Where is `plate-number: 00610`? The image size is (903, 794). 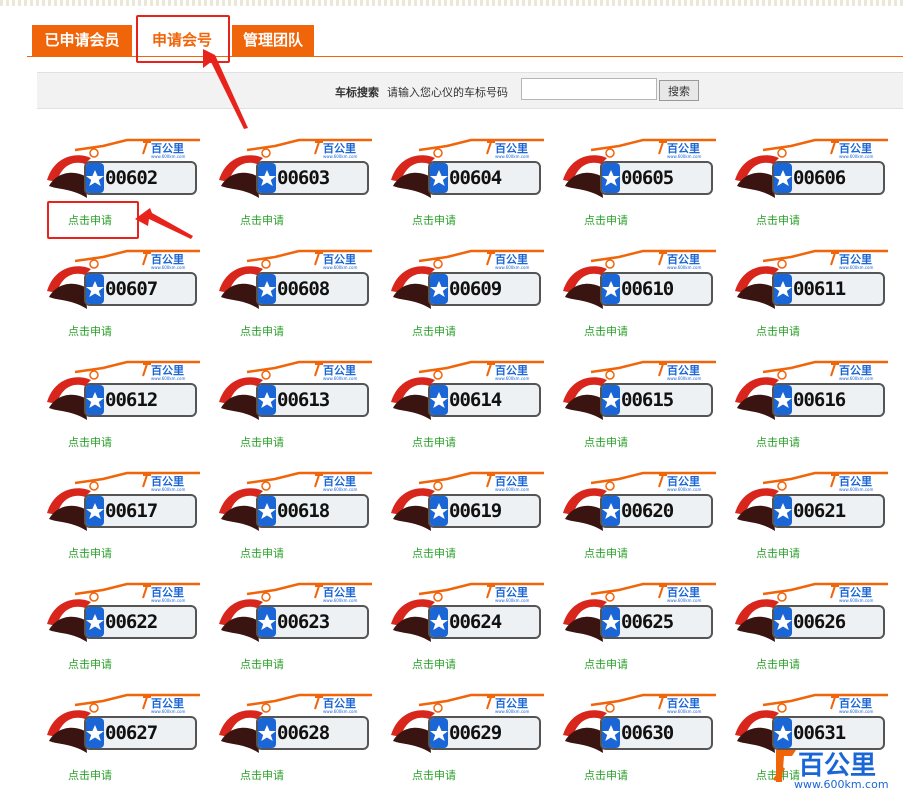 plate-number: 00610 is located at coordinates (647, 289).